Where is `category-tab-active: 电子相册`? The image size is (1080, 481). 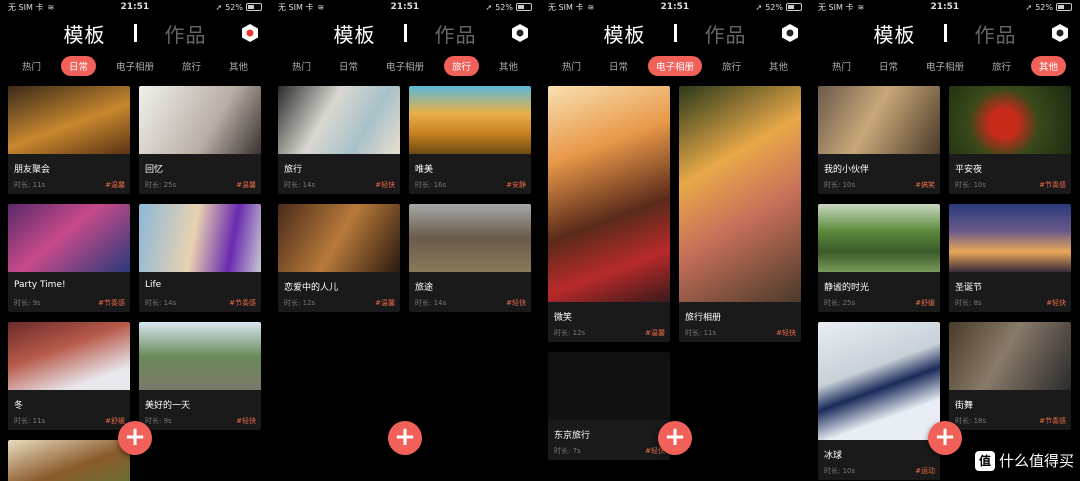
category-tab-active: 电子相册 is located at coordinates (674, 66).